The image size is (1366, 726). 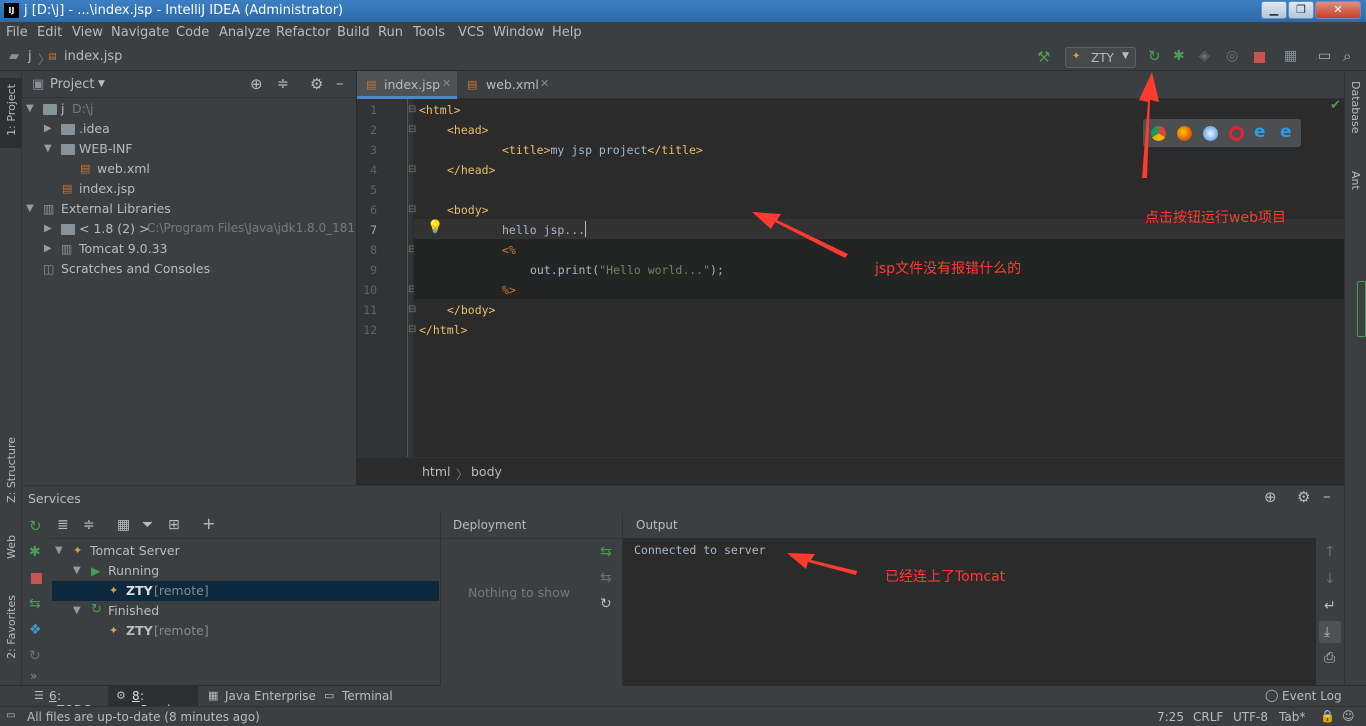 I want to click on arrow-to-output, so click(x=822, y=564).